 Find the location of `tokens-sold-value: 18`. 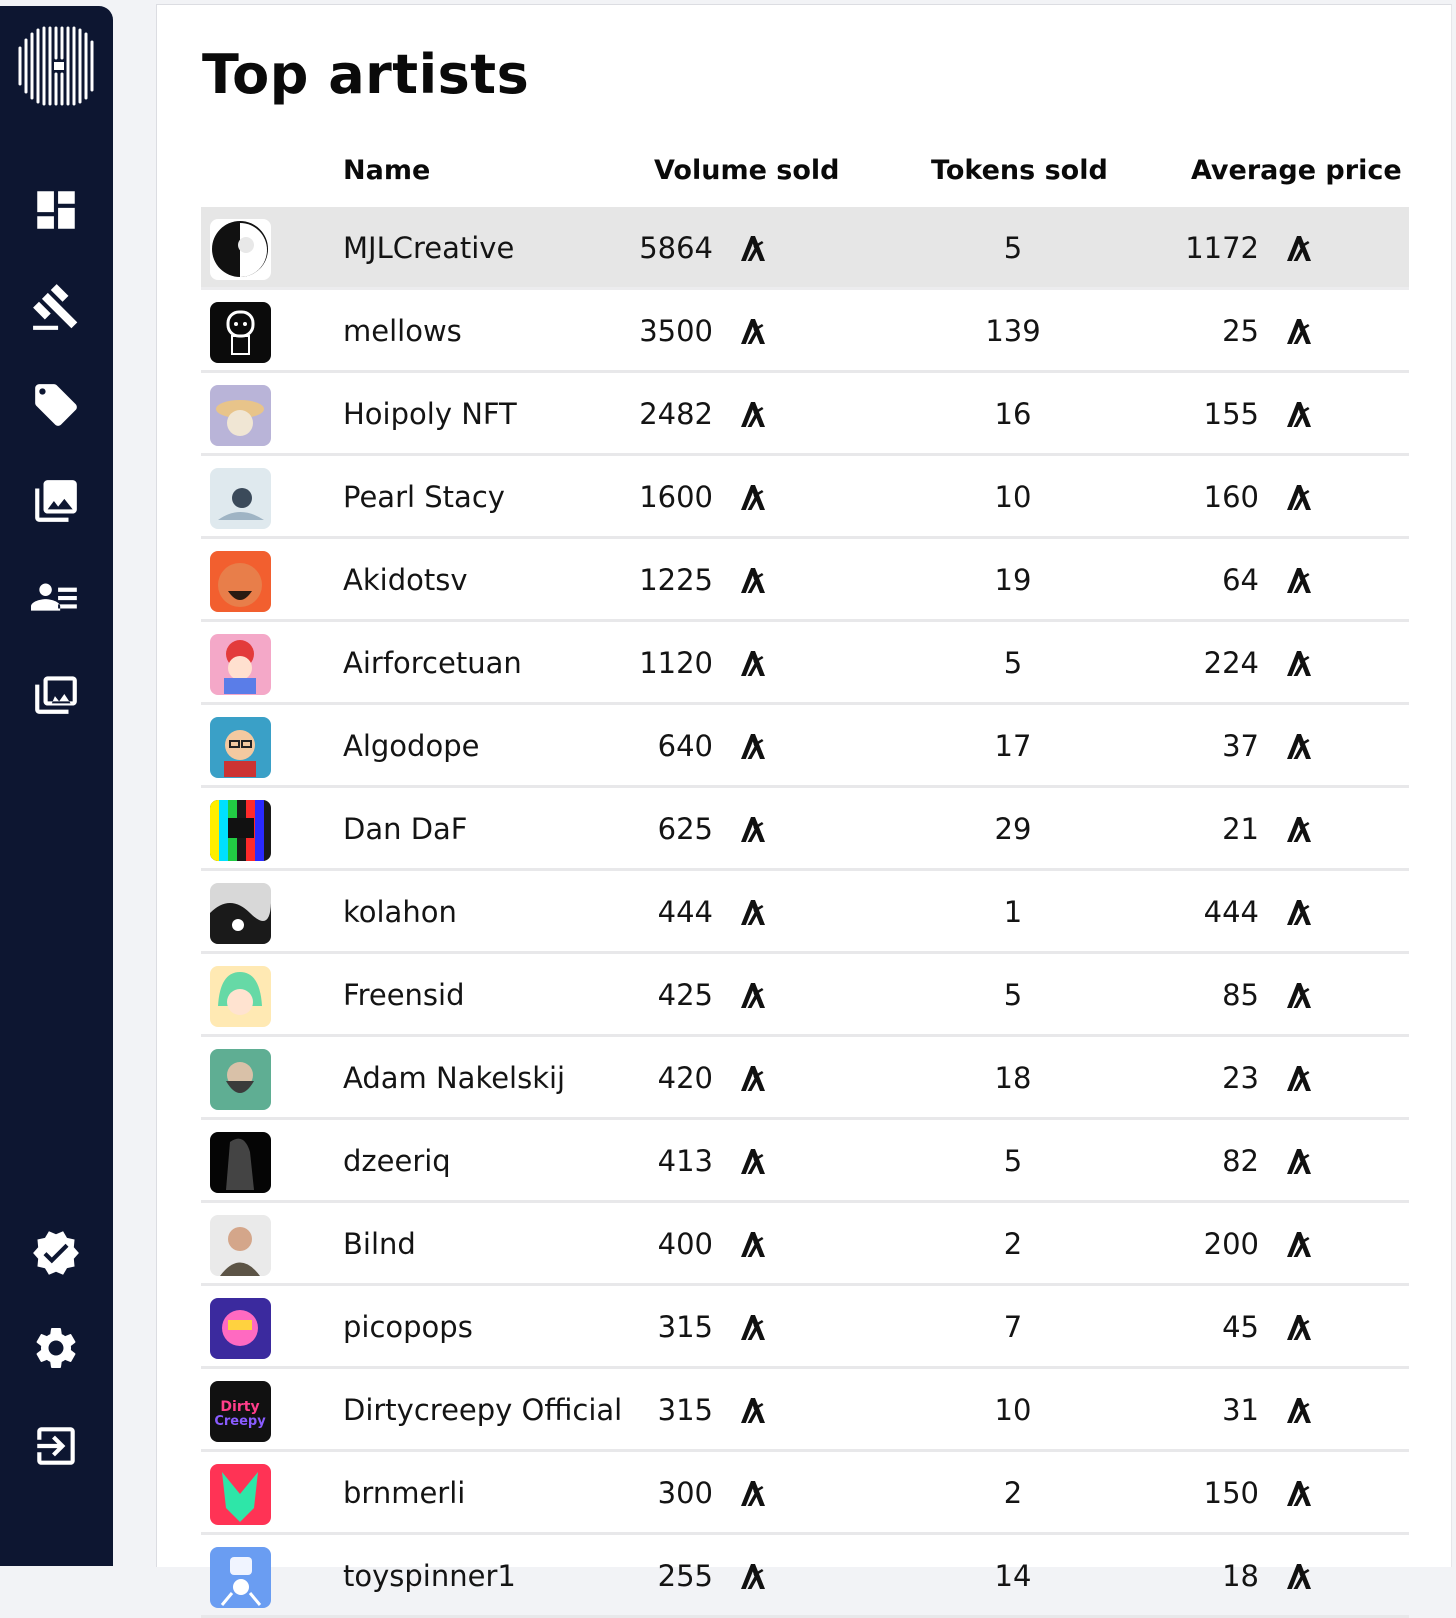

tokens-sold-value: 18 is located at coordinates (1013, 1078).